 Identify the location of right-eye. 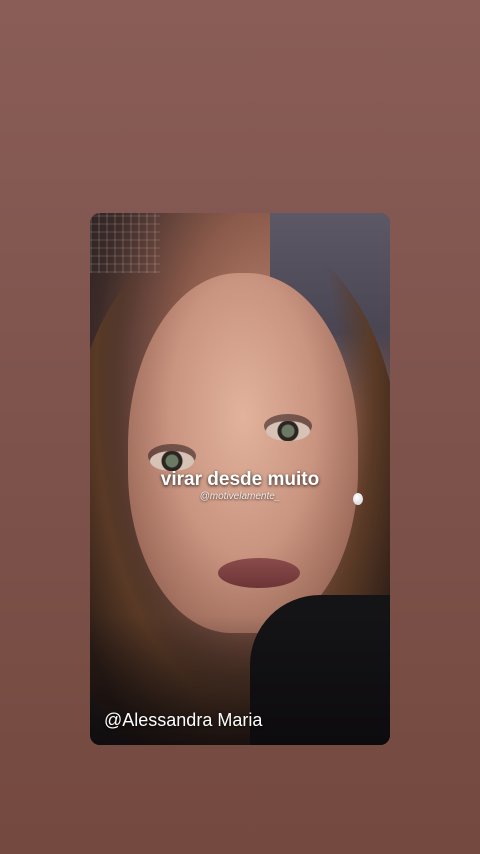
(288, 431).